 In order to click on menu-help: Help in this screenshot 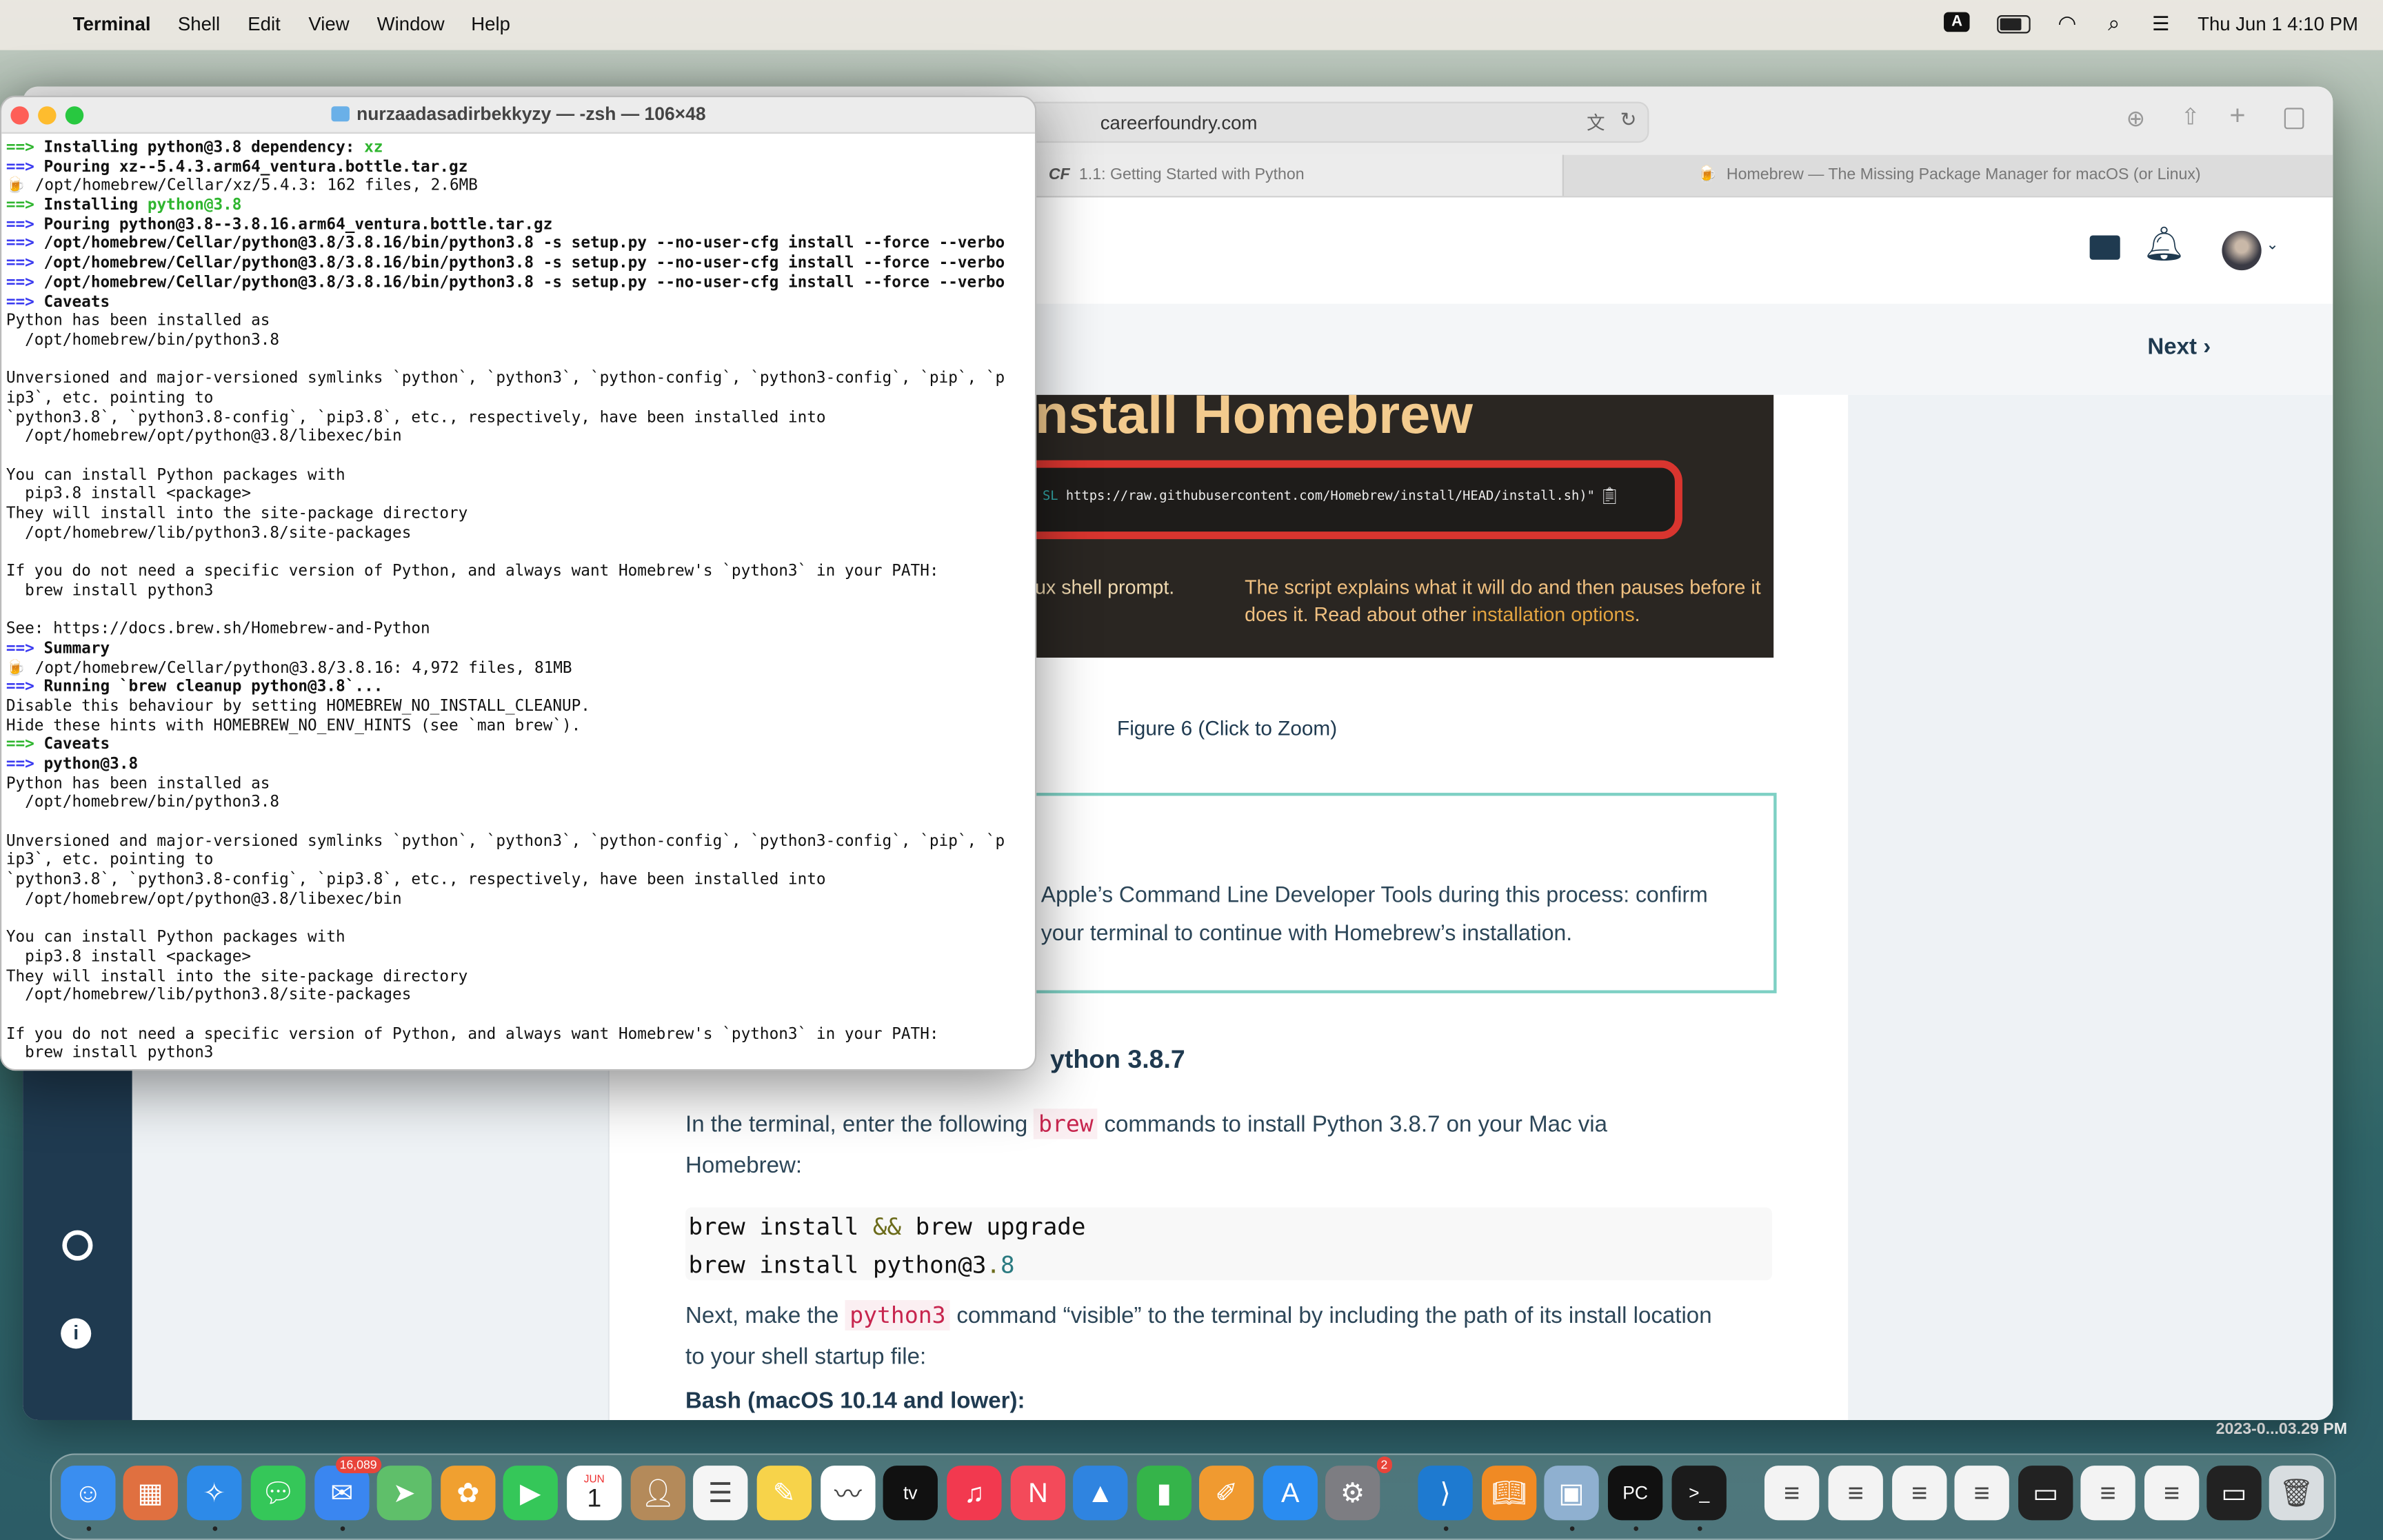, I will do `click(490, 25)`.